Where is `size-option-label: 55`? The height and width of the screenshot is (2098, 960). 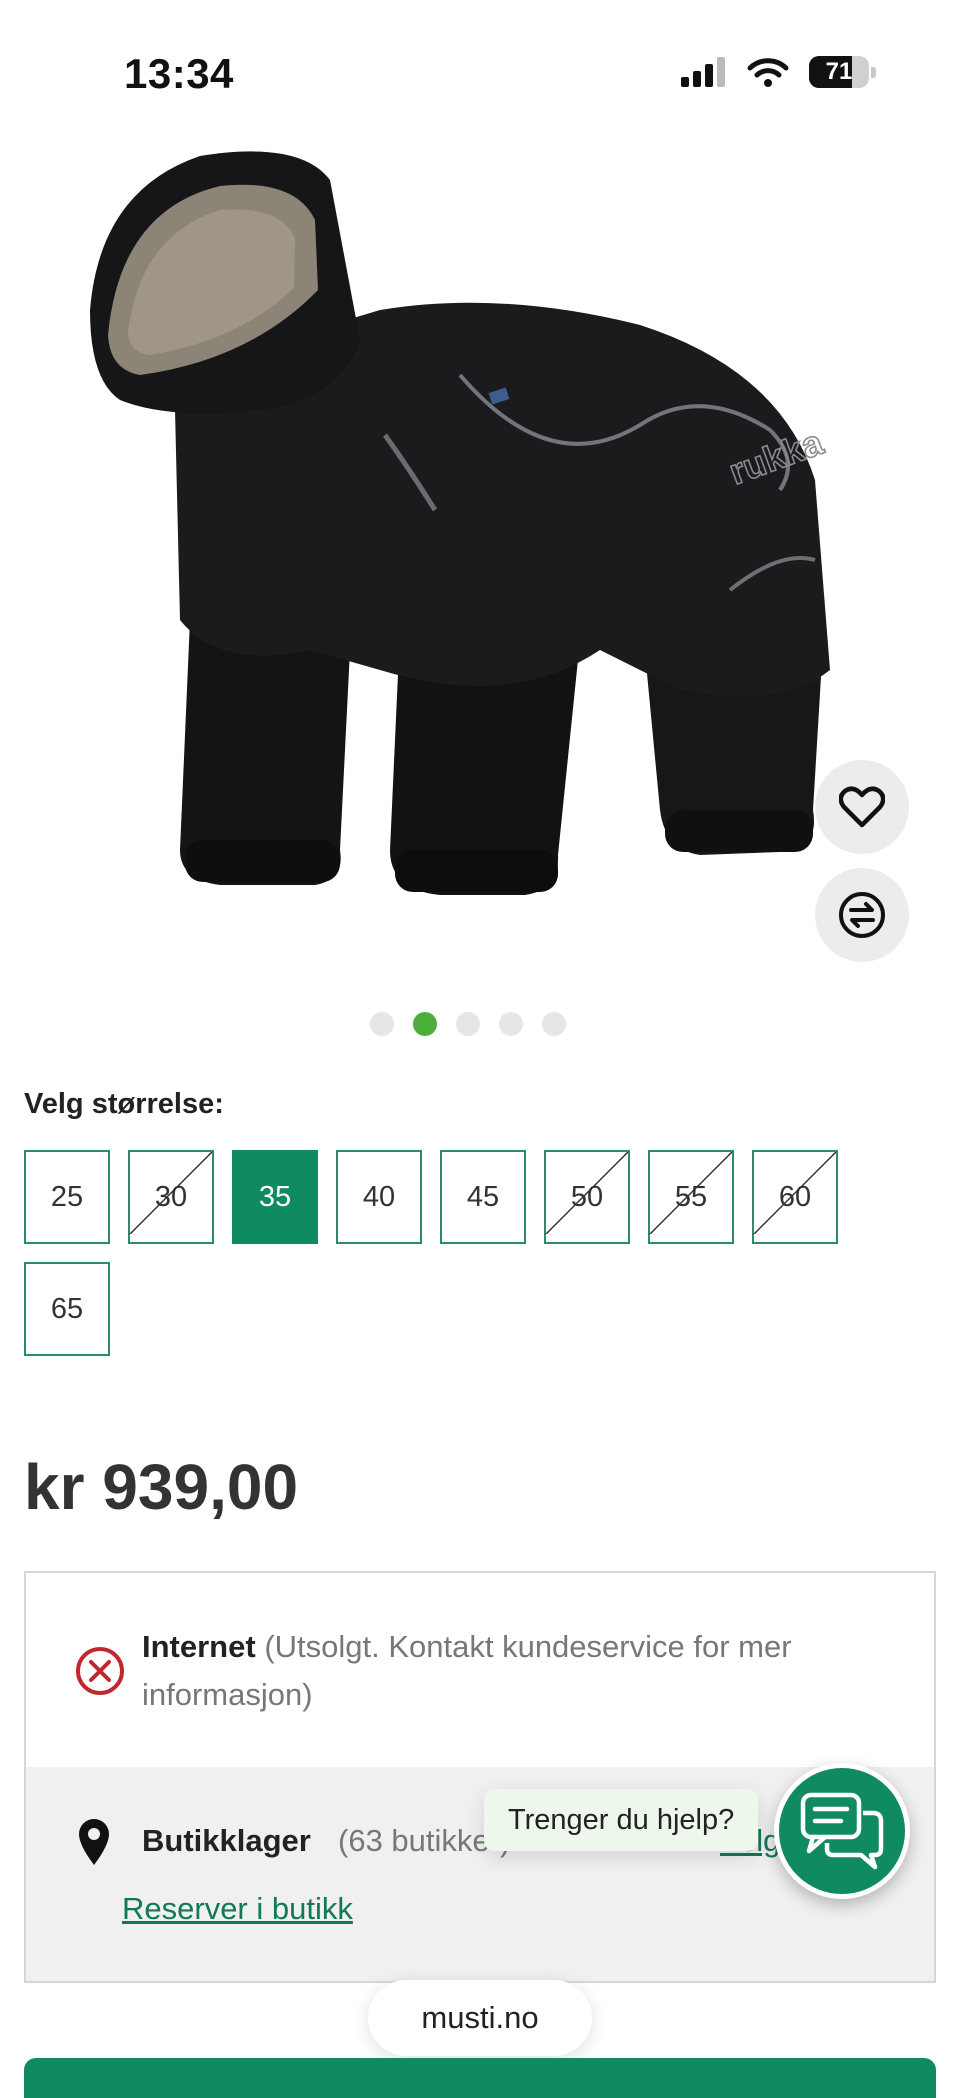 size-option-label: 55 is located at coordinates (691, 1196).